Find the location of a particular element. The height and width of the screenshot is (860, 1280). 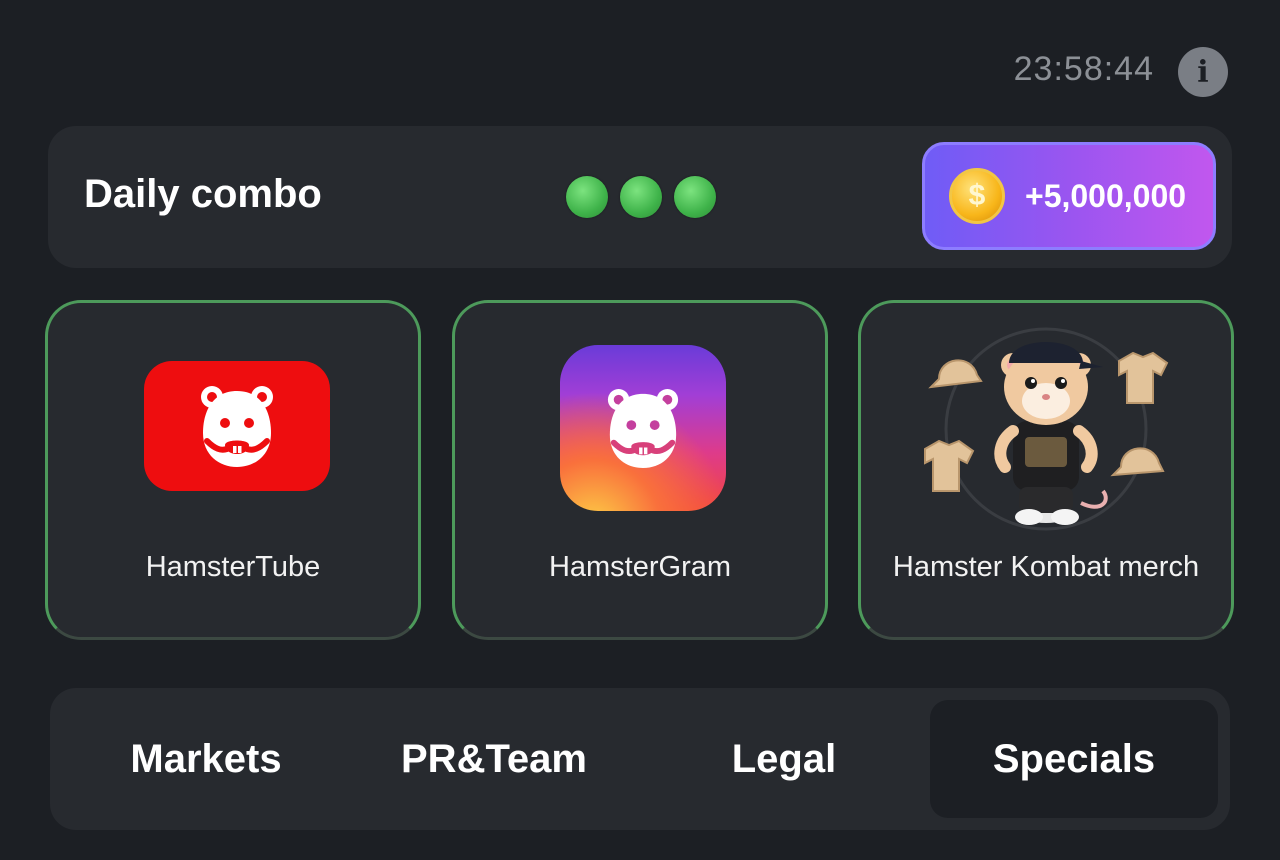

card-hamster-merch: Hamster Kombat merch is located at coordinates (1046, 470).